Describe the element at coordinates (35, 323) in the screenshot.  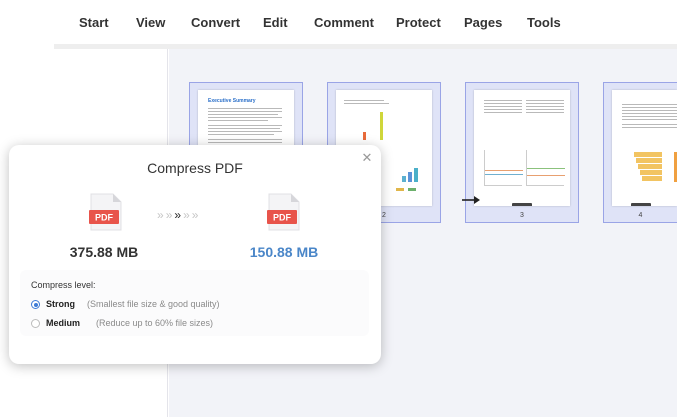
I see `medium-radio` at that location.